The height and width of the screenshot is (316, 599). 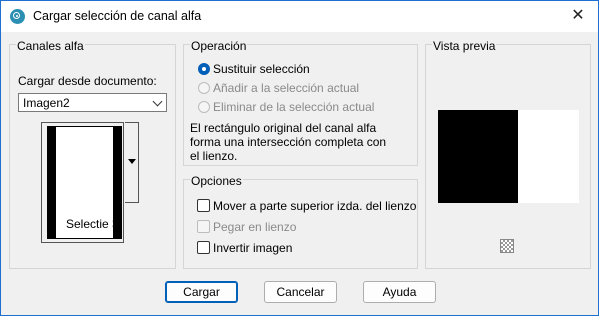 What do you see at coordinates (219, 46) in the screenshot?
I see `operacion-title: Operación` at bounding box center [219, 46].